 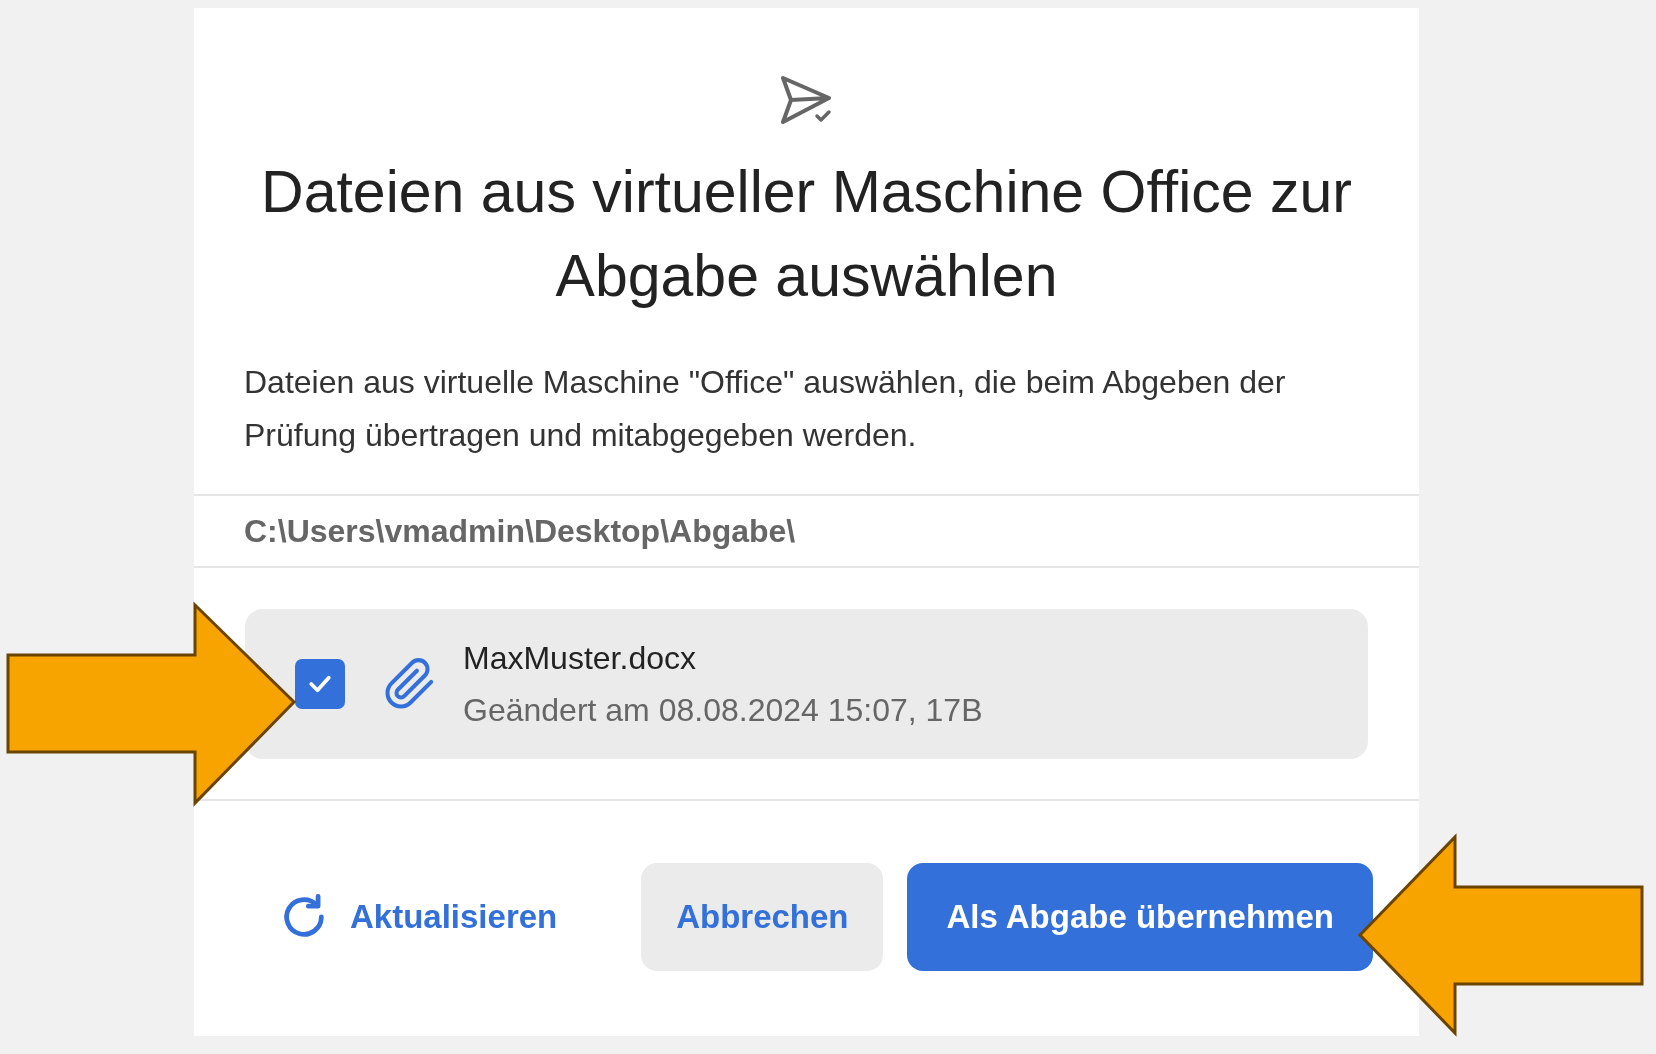 What do you see at coordinates (806, 684) in the screenshot?
I see `file-row: MaxMuster.docx Geändert am 08.08.2024 15:07, 17B` at bounding box center [806, 684].